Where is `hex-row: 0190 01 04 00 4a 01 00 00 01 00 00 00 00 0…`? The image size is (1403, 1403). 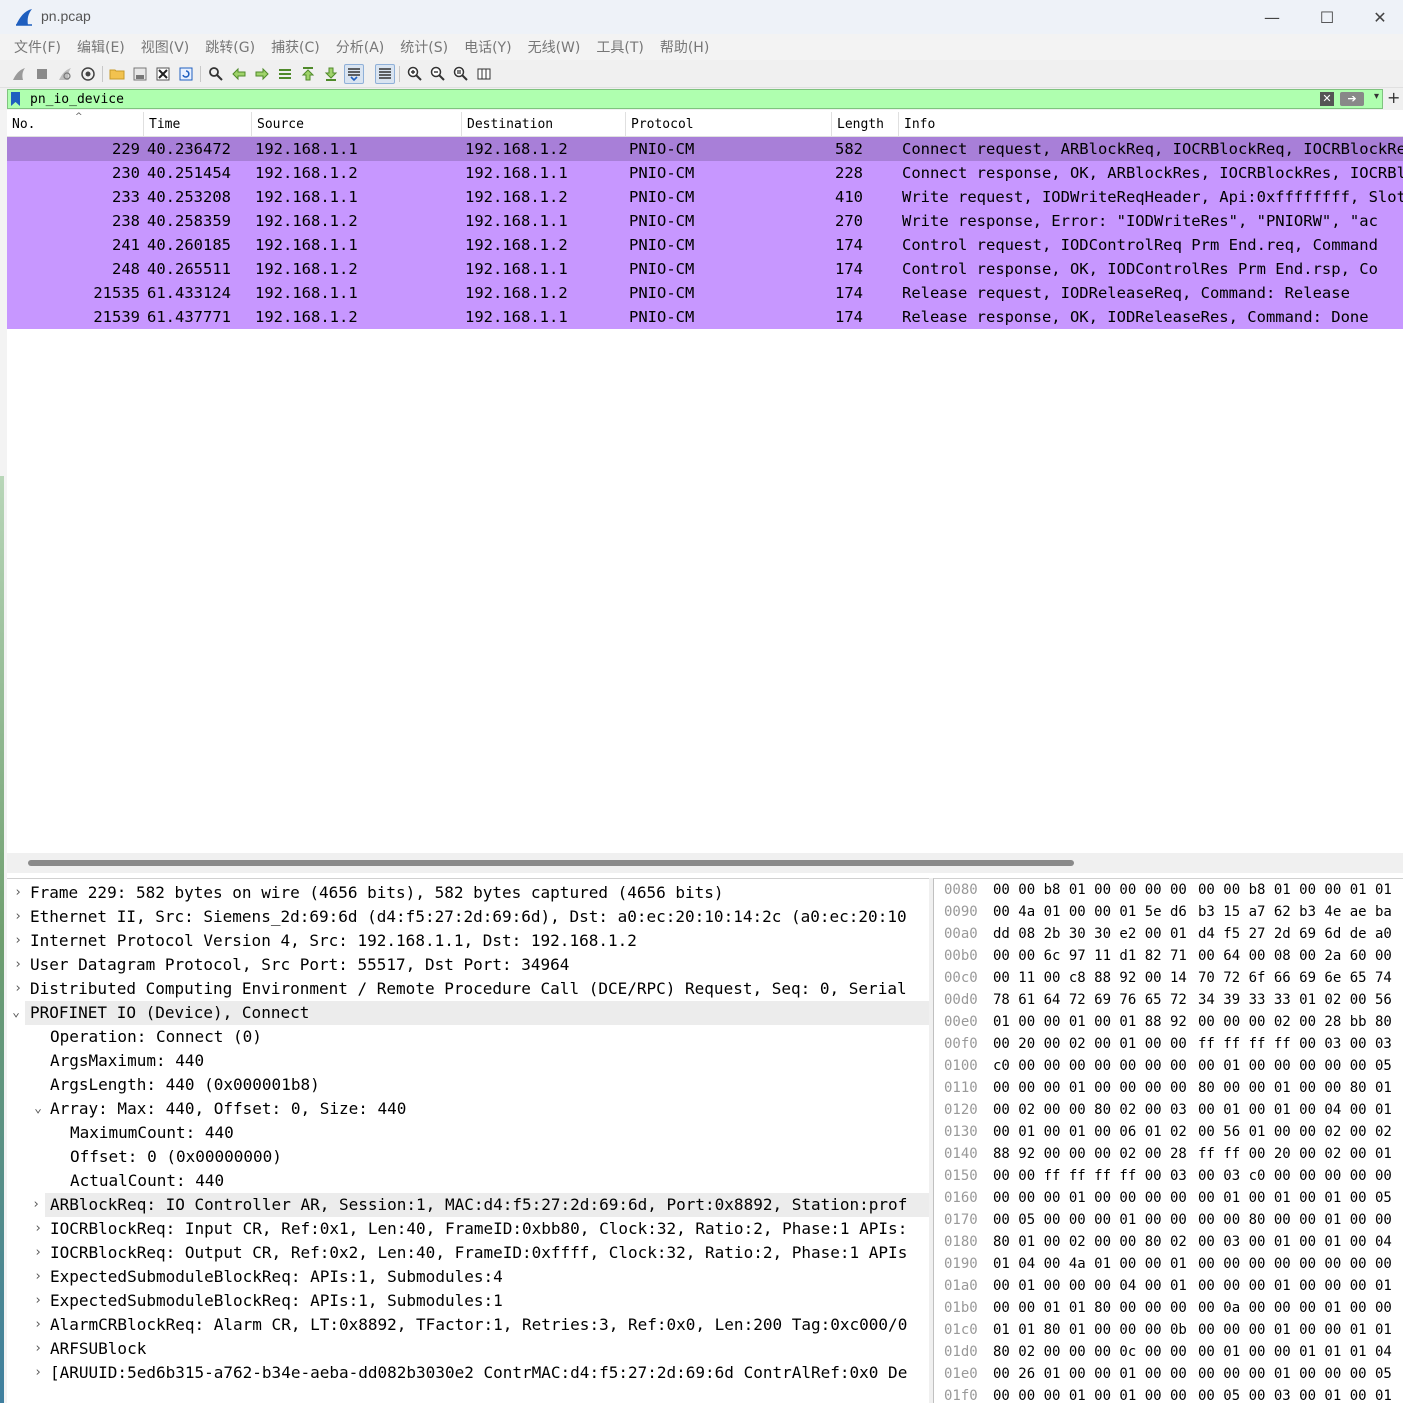 hex-row: 0190 01 04 00 4a 01 00 00 01 00 00 00 00 0… is located at coordinates (1168, 1264).